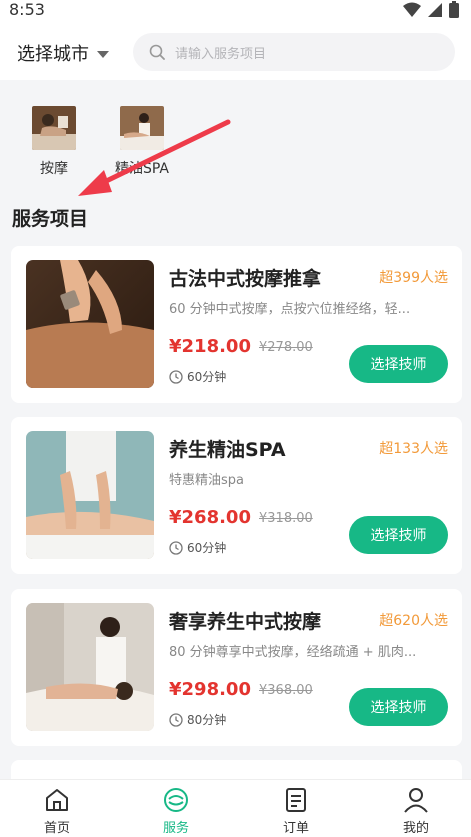  I want to click on service-original-price: ¥278.00, so click(286, 347).